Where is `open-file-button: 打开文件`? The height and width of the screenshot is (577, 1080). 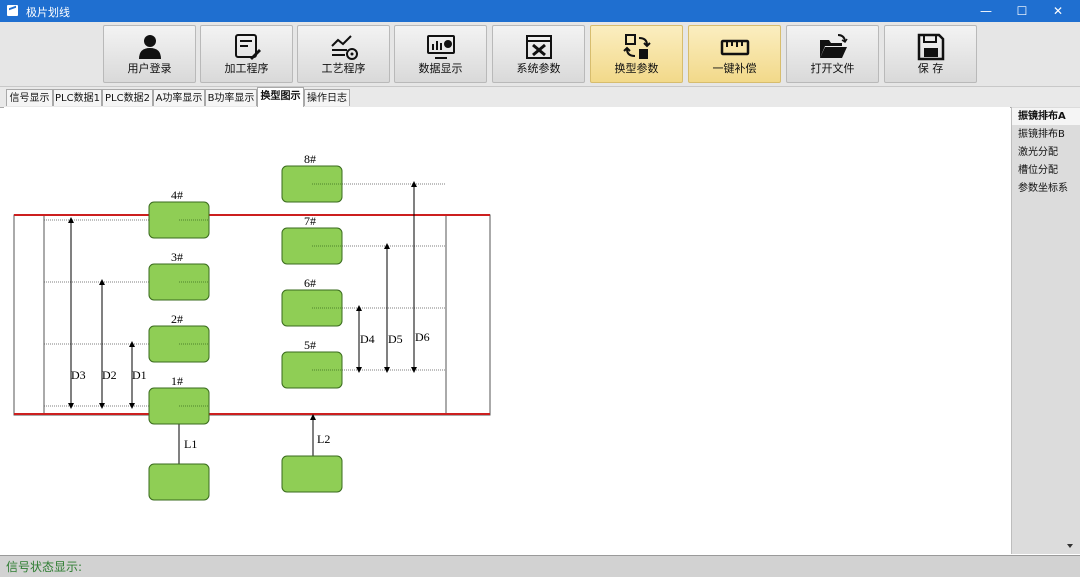 open-file-button: 打开文件 is located at coordinates (832, 54).